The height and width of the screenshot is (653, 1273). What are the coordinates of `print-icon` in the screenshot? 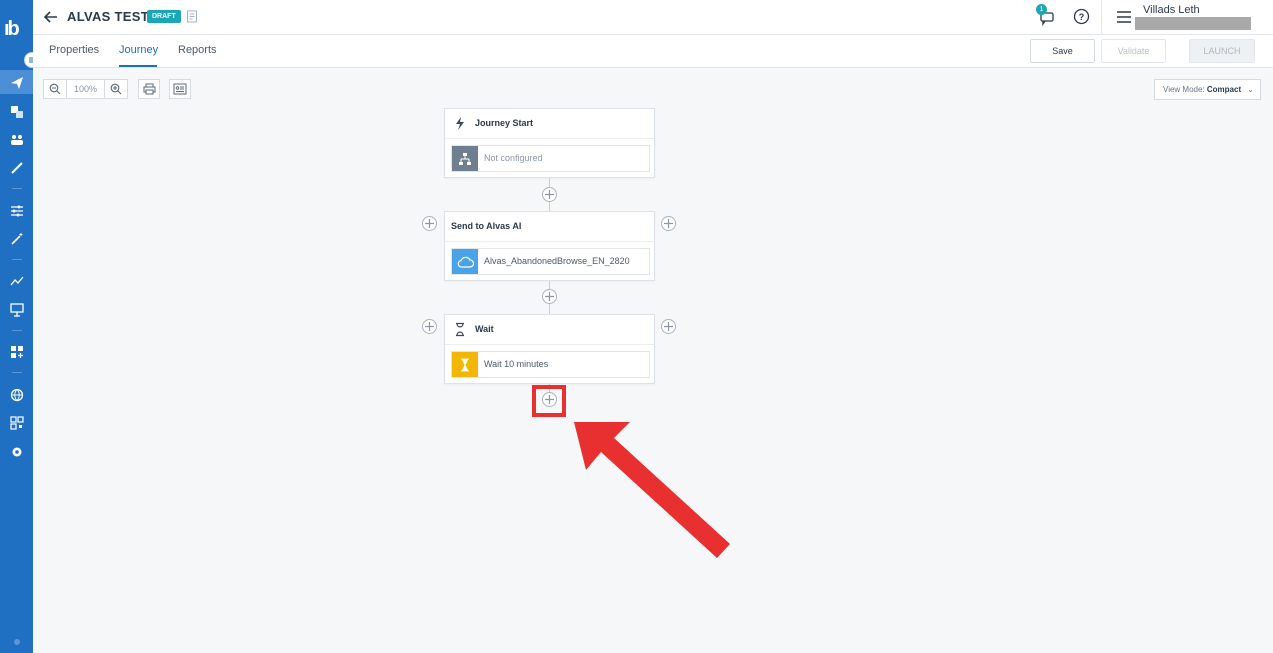 It's located at (149, 89).